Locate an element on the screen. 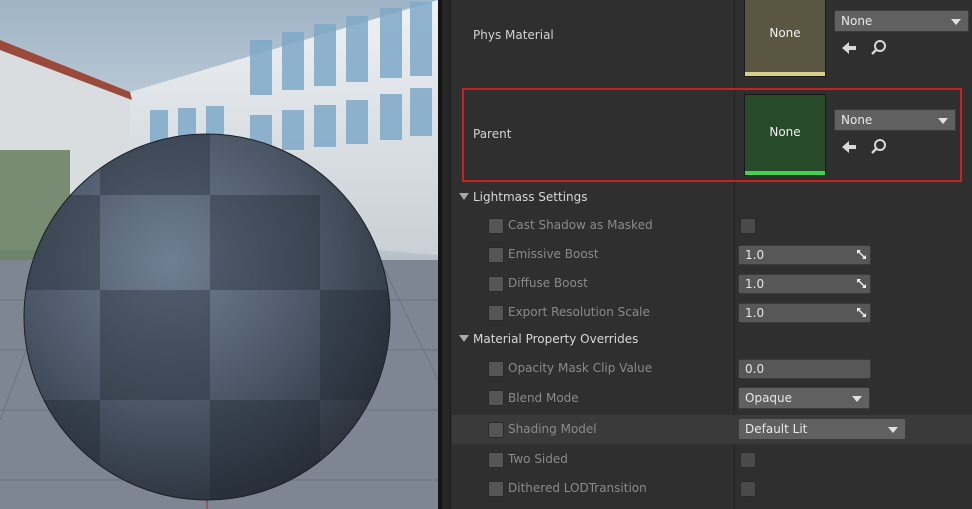 Image resolution: width=972 pixels, height=509 pixels. parent-dropdown-value: None is located at coordinates (857, 120).